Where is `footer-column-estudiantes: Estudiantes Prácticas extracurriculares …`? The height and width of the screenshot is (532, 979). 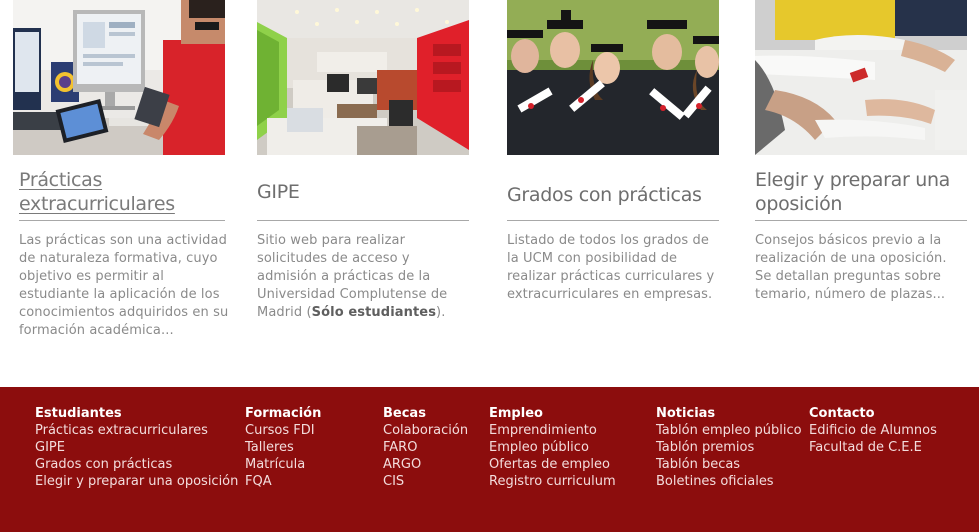 footer-column-estudiantes: Estudiantes Prácticas extracurriculares … is located at coordinates (136, 447).